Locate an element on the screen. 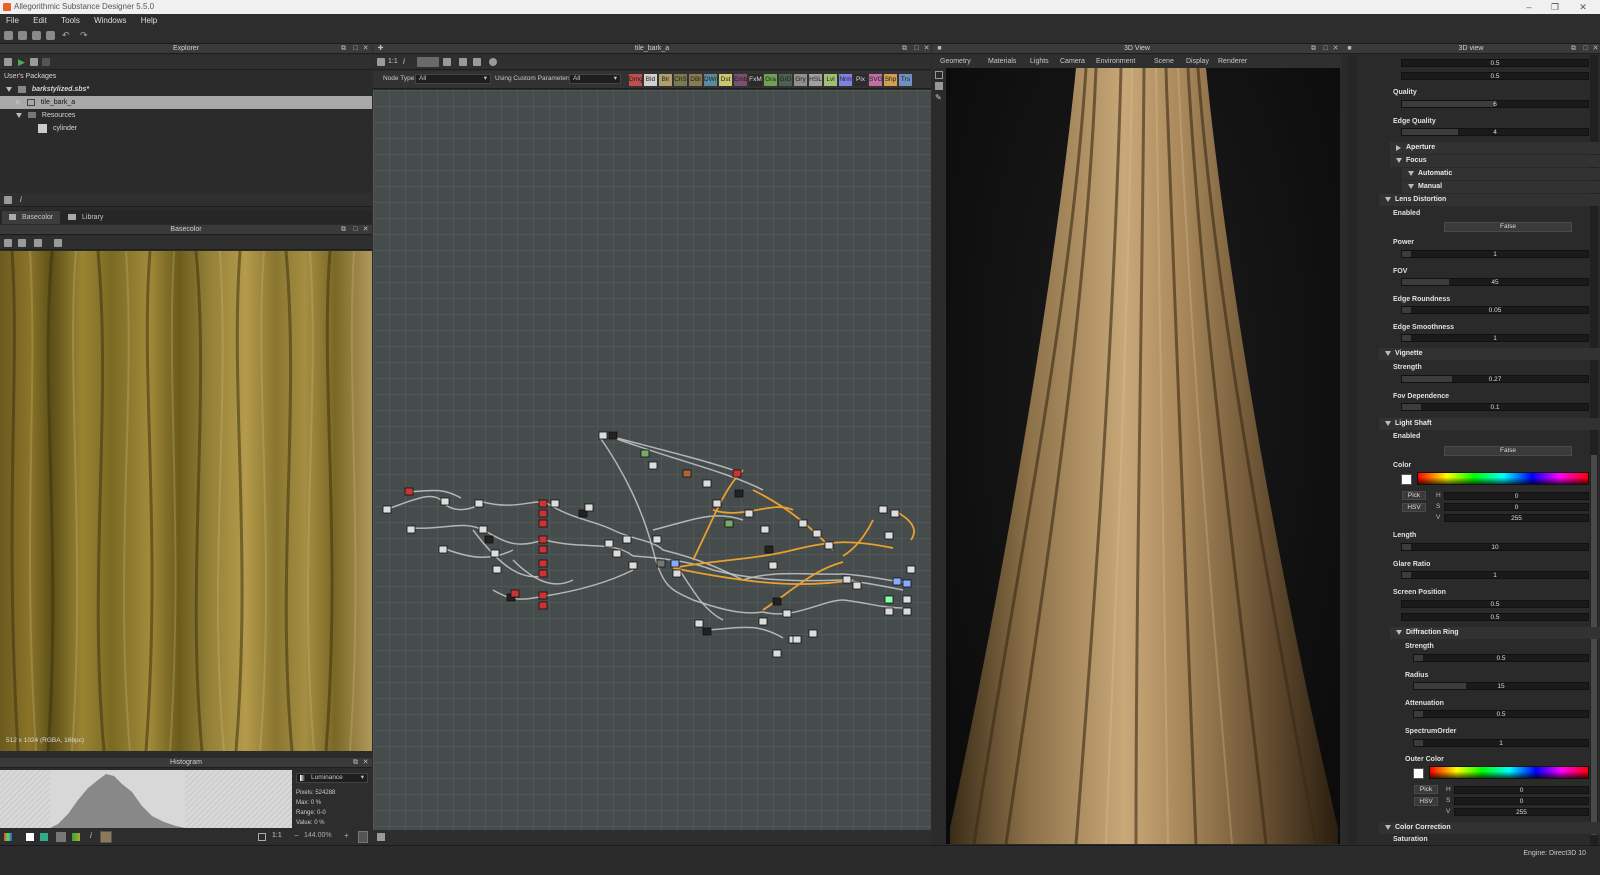 This screenshot has height=875, width=1600. menu-camera: Camera is located at coordinates (1072, 61).